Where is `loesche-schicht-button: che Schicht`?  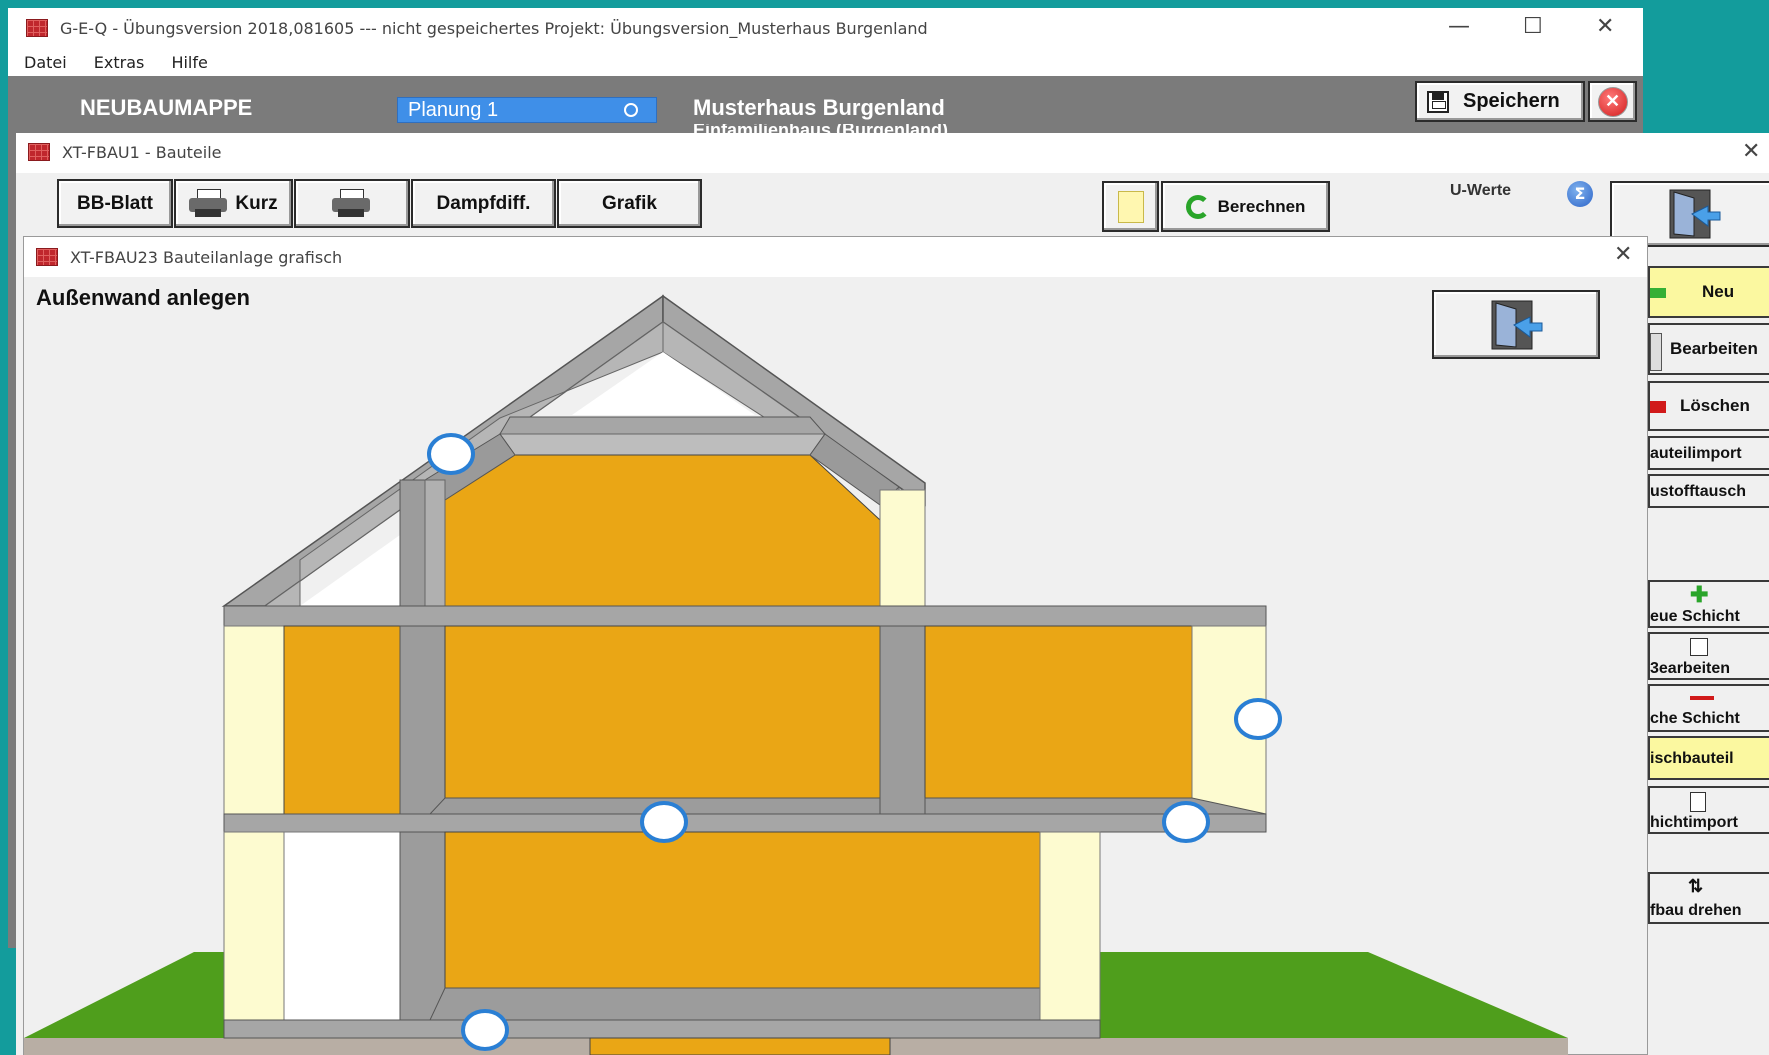
loesche-schicht-button: che Schicht is located at coordinates (1708, 708).